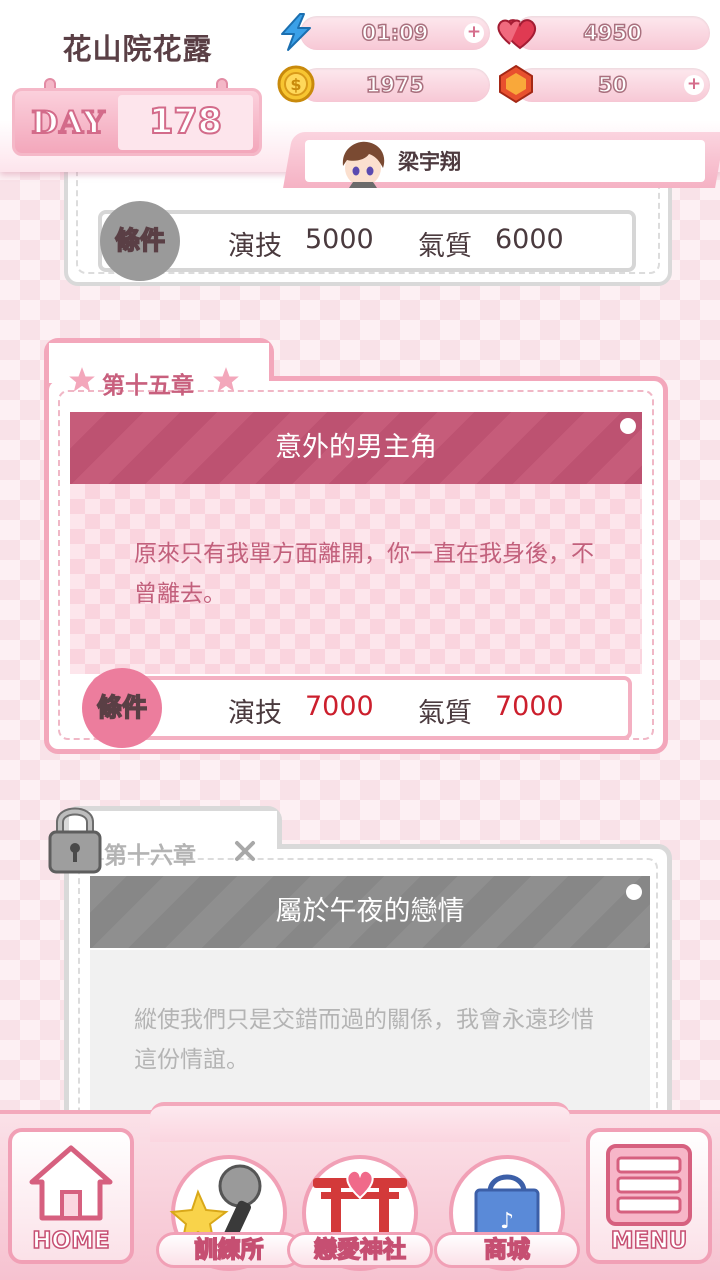 The height and width of the screenshot is (1280, 720). I want to click on menu-button: MENU, so click(649, 1196).